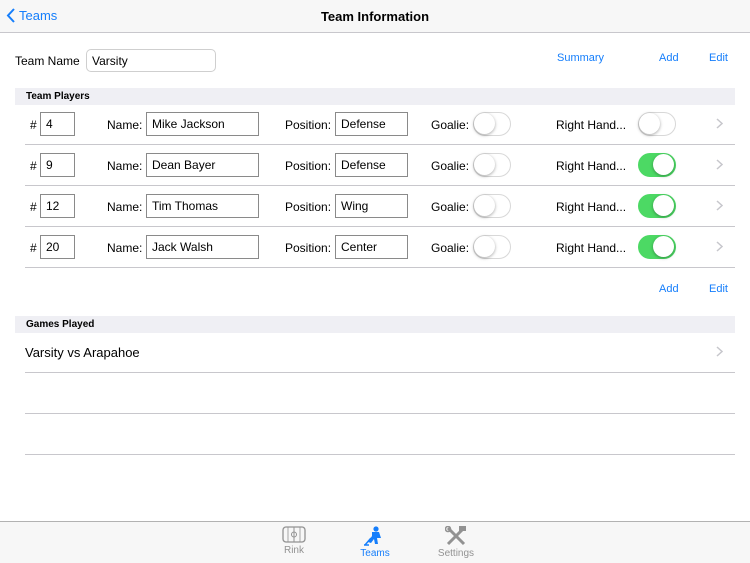  I want to click on tab-label: Settings, so click(456, 553).